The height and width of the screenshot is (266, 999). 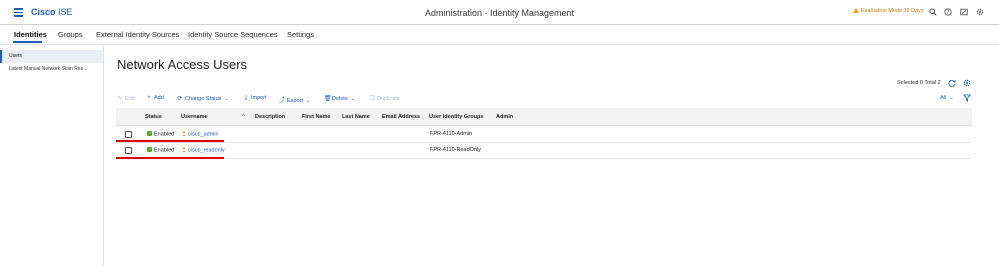 I want to click on selection-count: Selected 0 Total 2, so click(x=919, y=83).